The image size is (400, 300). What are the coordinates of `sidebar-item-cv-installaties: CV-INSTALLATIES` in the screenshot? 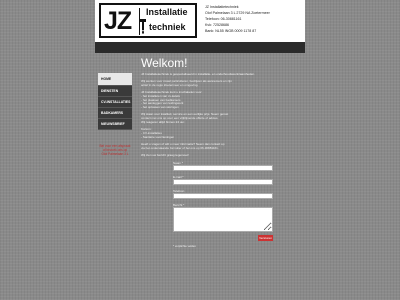 It's located at (115, 102).